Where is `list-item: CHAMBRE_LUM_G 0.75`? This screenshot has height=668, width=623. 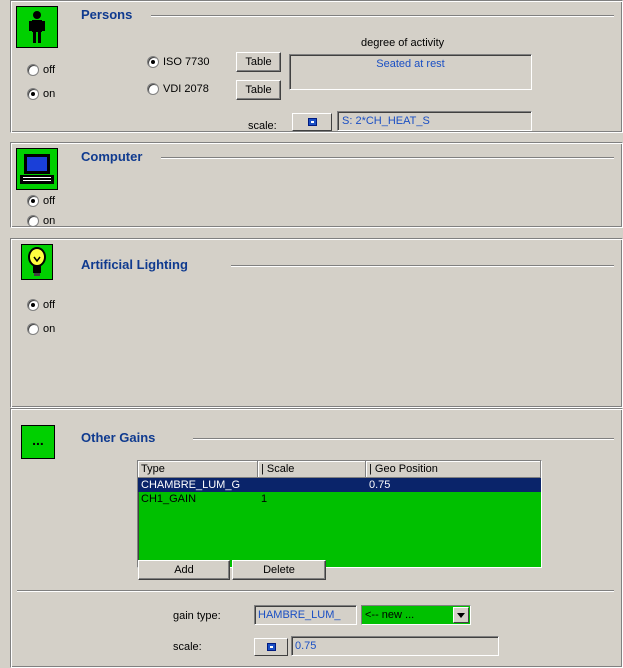 list-item: CHAMBRE_LUM_G 0.75 is located at coordinates (339, 485).